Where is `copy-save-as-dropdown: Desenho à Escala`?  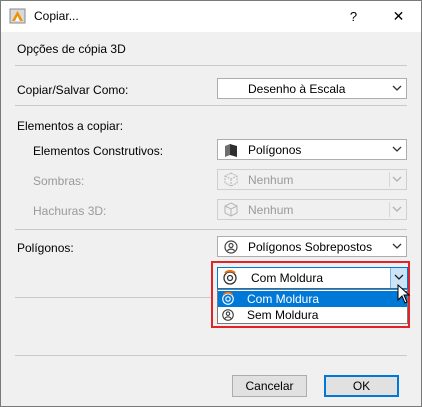
copy-save-as-dropdown: Desenho à Escala is located at coordinates (312, 88).